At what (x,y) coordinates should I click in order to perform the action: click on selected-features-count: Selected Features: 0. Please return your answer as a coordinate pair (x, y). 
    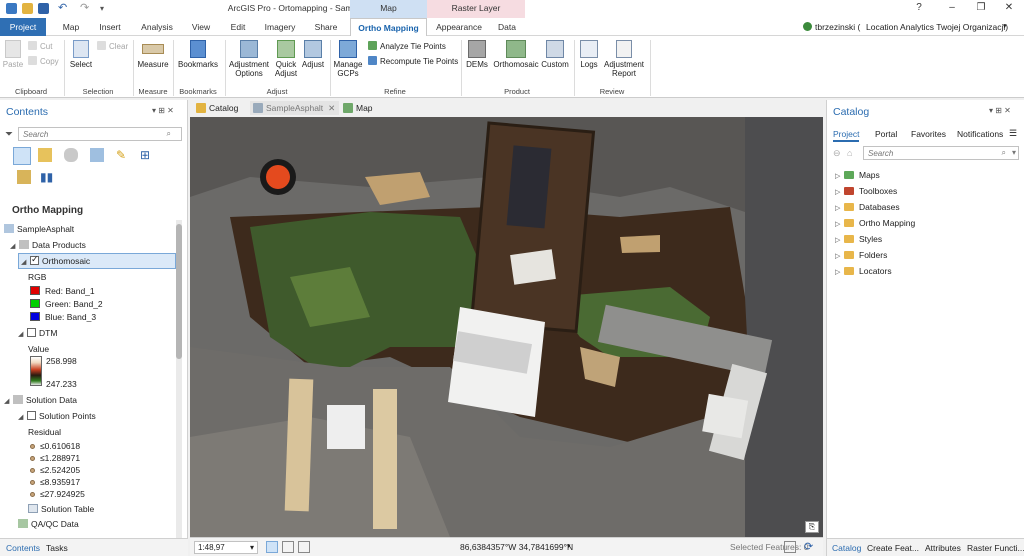
    Looking at the image, I should click on (769, 547).